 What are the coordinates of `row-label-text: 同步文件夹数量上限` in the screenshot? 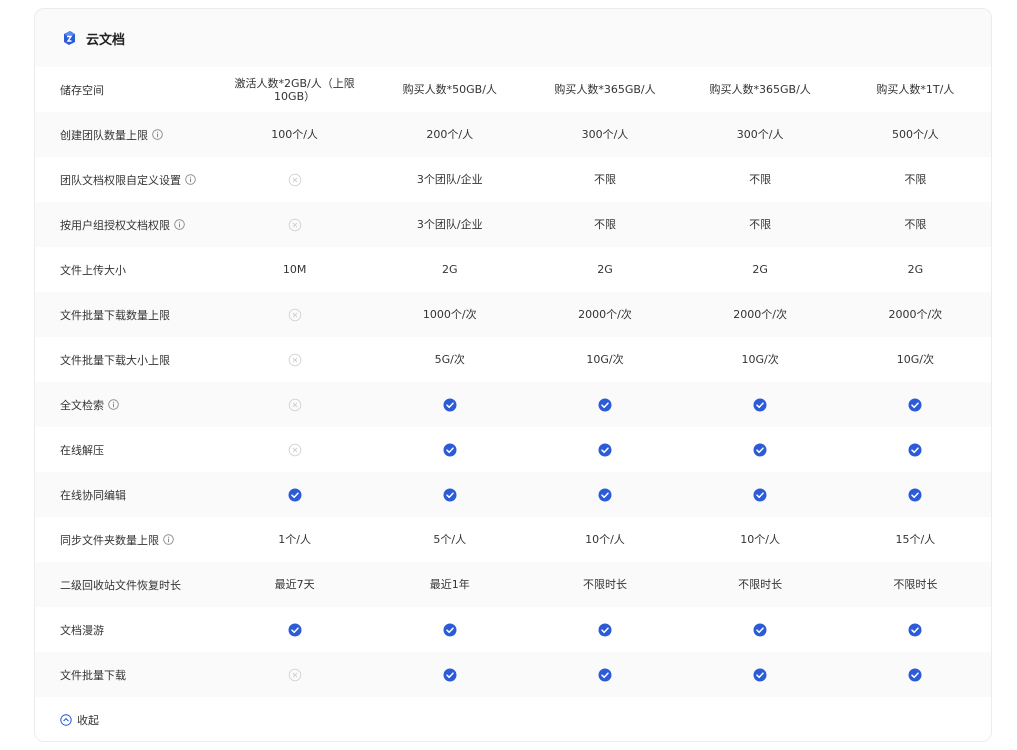 It's located at (109, 540).